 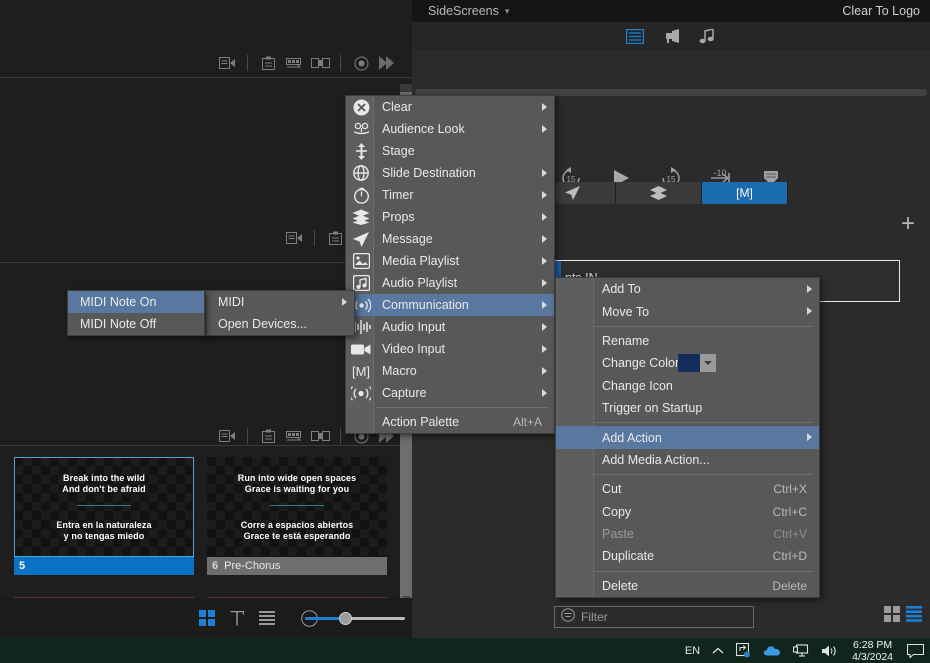 I want to click on tab-macro: [M], so click(x=745, y=193).